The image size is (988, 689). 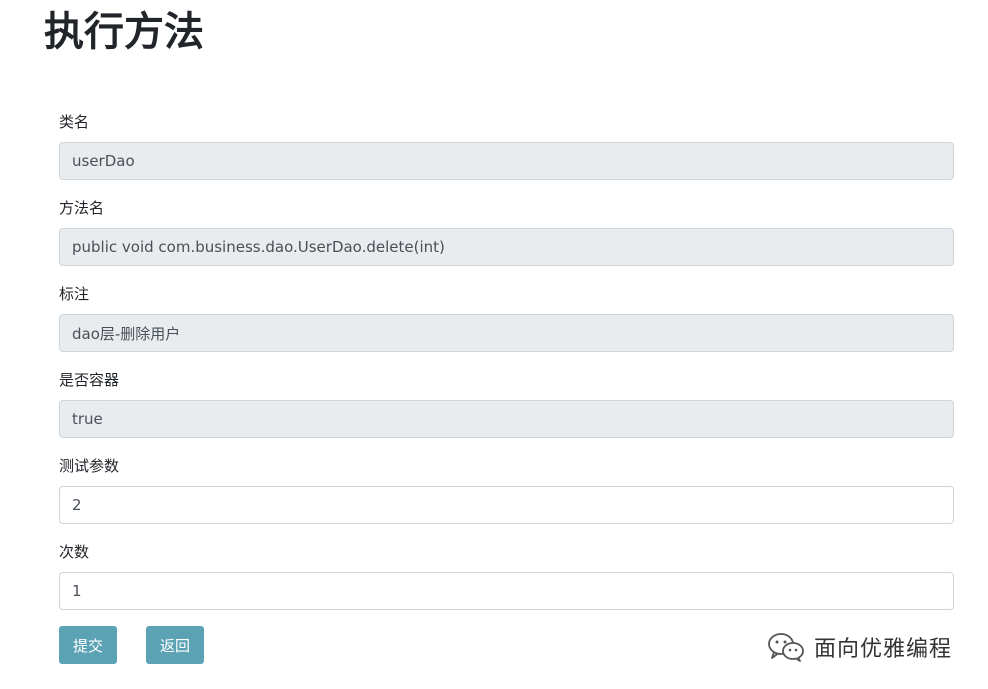 I want to click on wechat-icon, so click(x=786, y=647).